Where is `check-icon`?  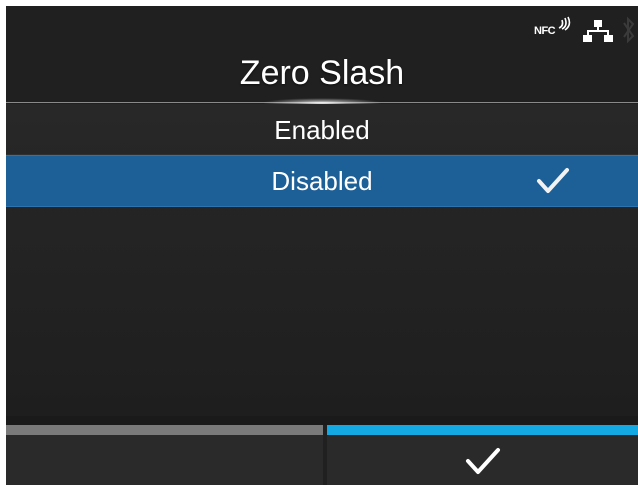
check-icon is located at coordinates (553, 180).